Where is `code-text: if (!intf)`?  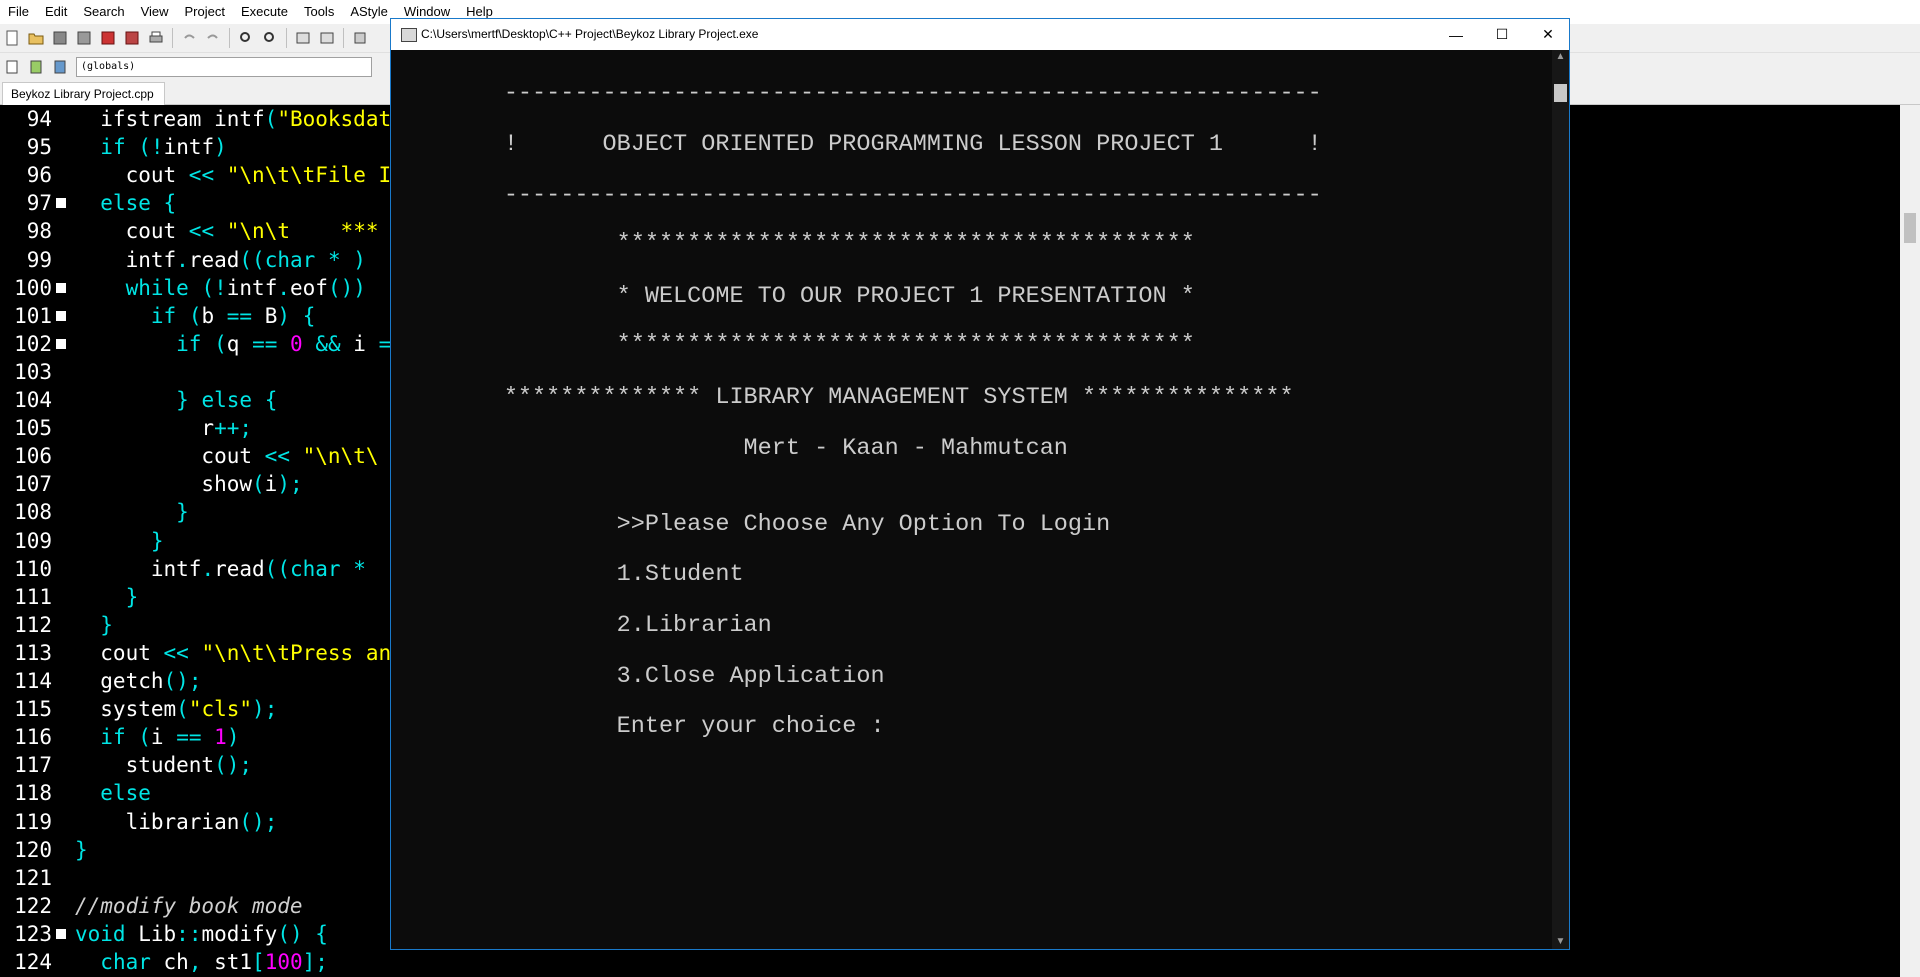
code-text: if (!intf) is located at coordinates (163, 147).